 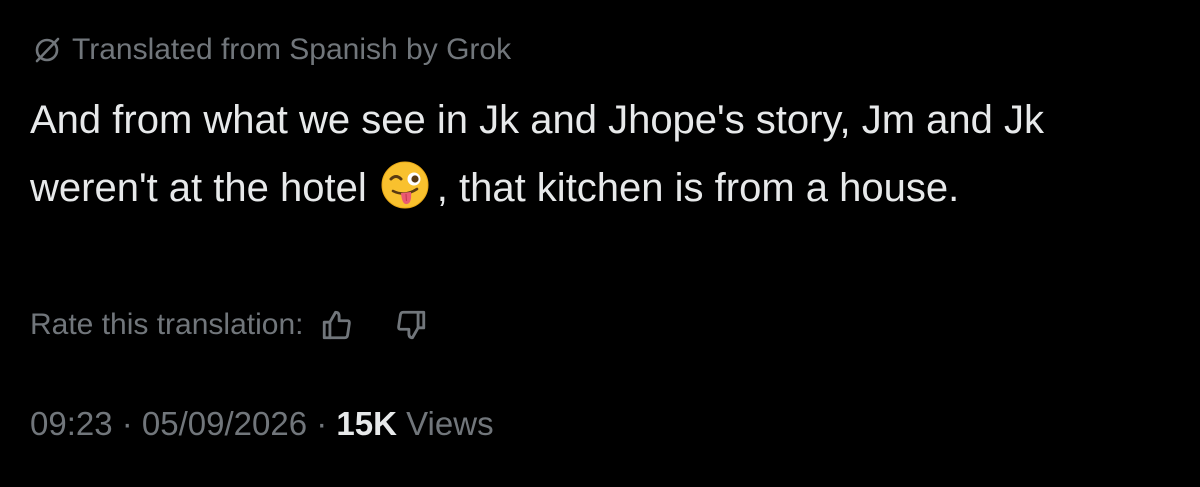 What do you see at coordinates (71, 424) in the screenshot?
I see `tweet-time: 09:23` at bounding box center [71, 424].